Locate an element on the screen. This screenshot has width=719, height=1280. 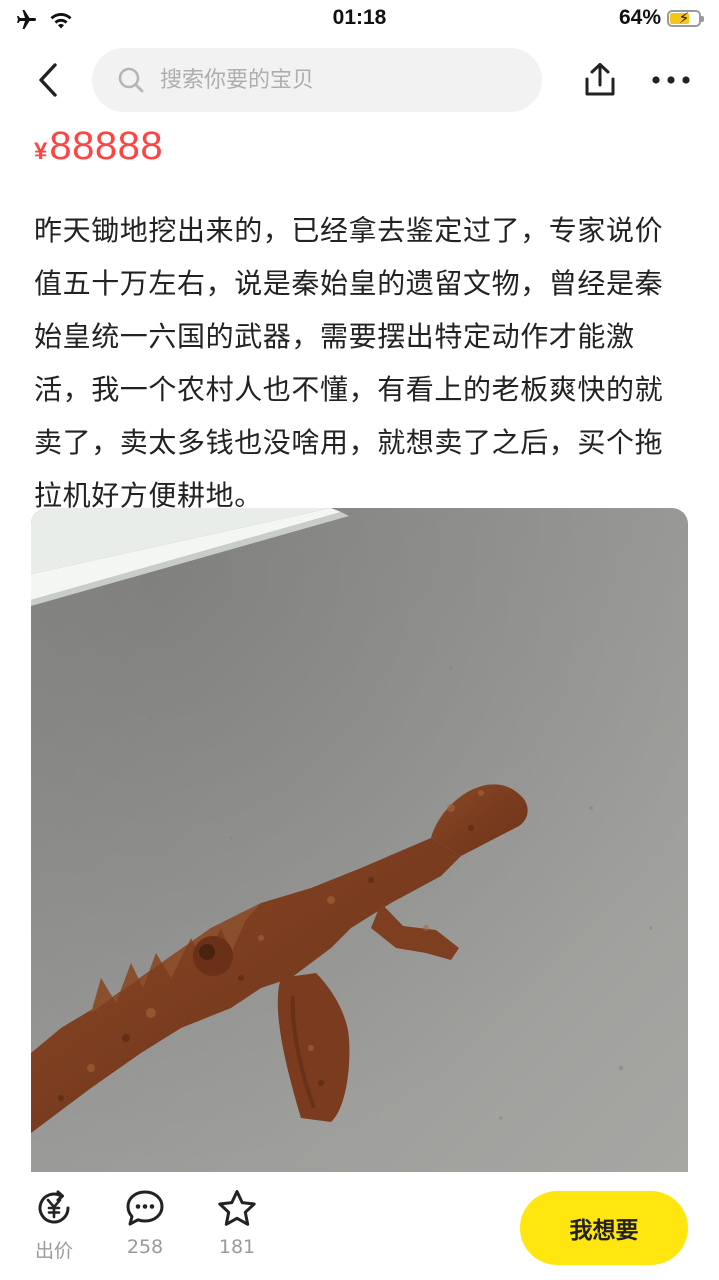
back-button is located at coordinates (48, 80).